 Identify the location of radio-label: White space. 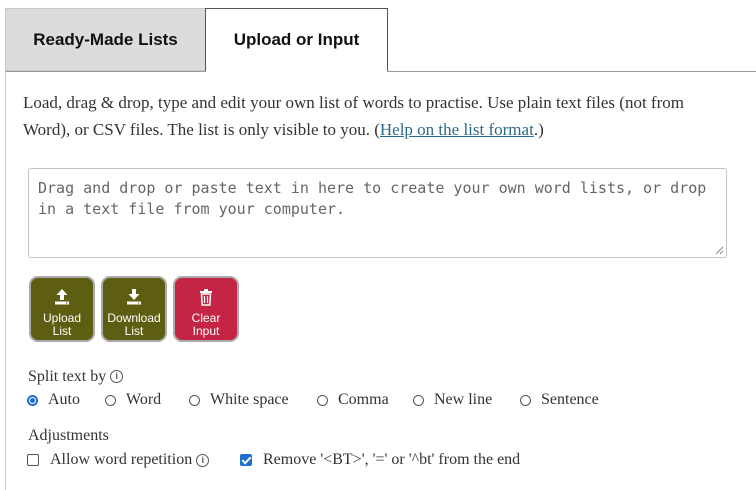
(249, 399).